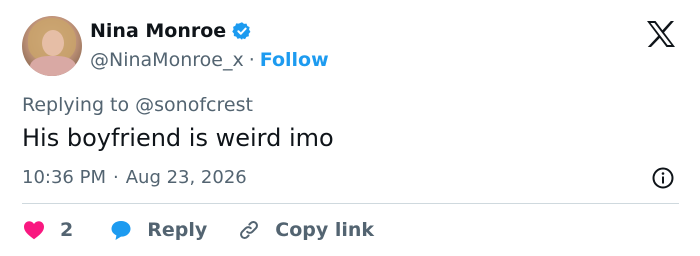  Describe the element at coordinates (53, 66) in the screenshot. I see `avatar-body` at that location.